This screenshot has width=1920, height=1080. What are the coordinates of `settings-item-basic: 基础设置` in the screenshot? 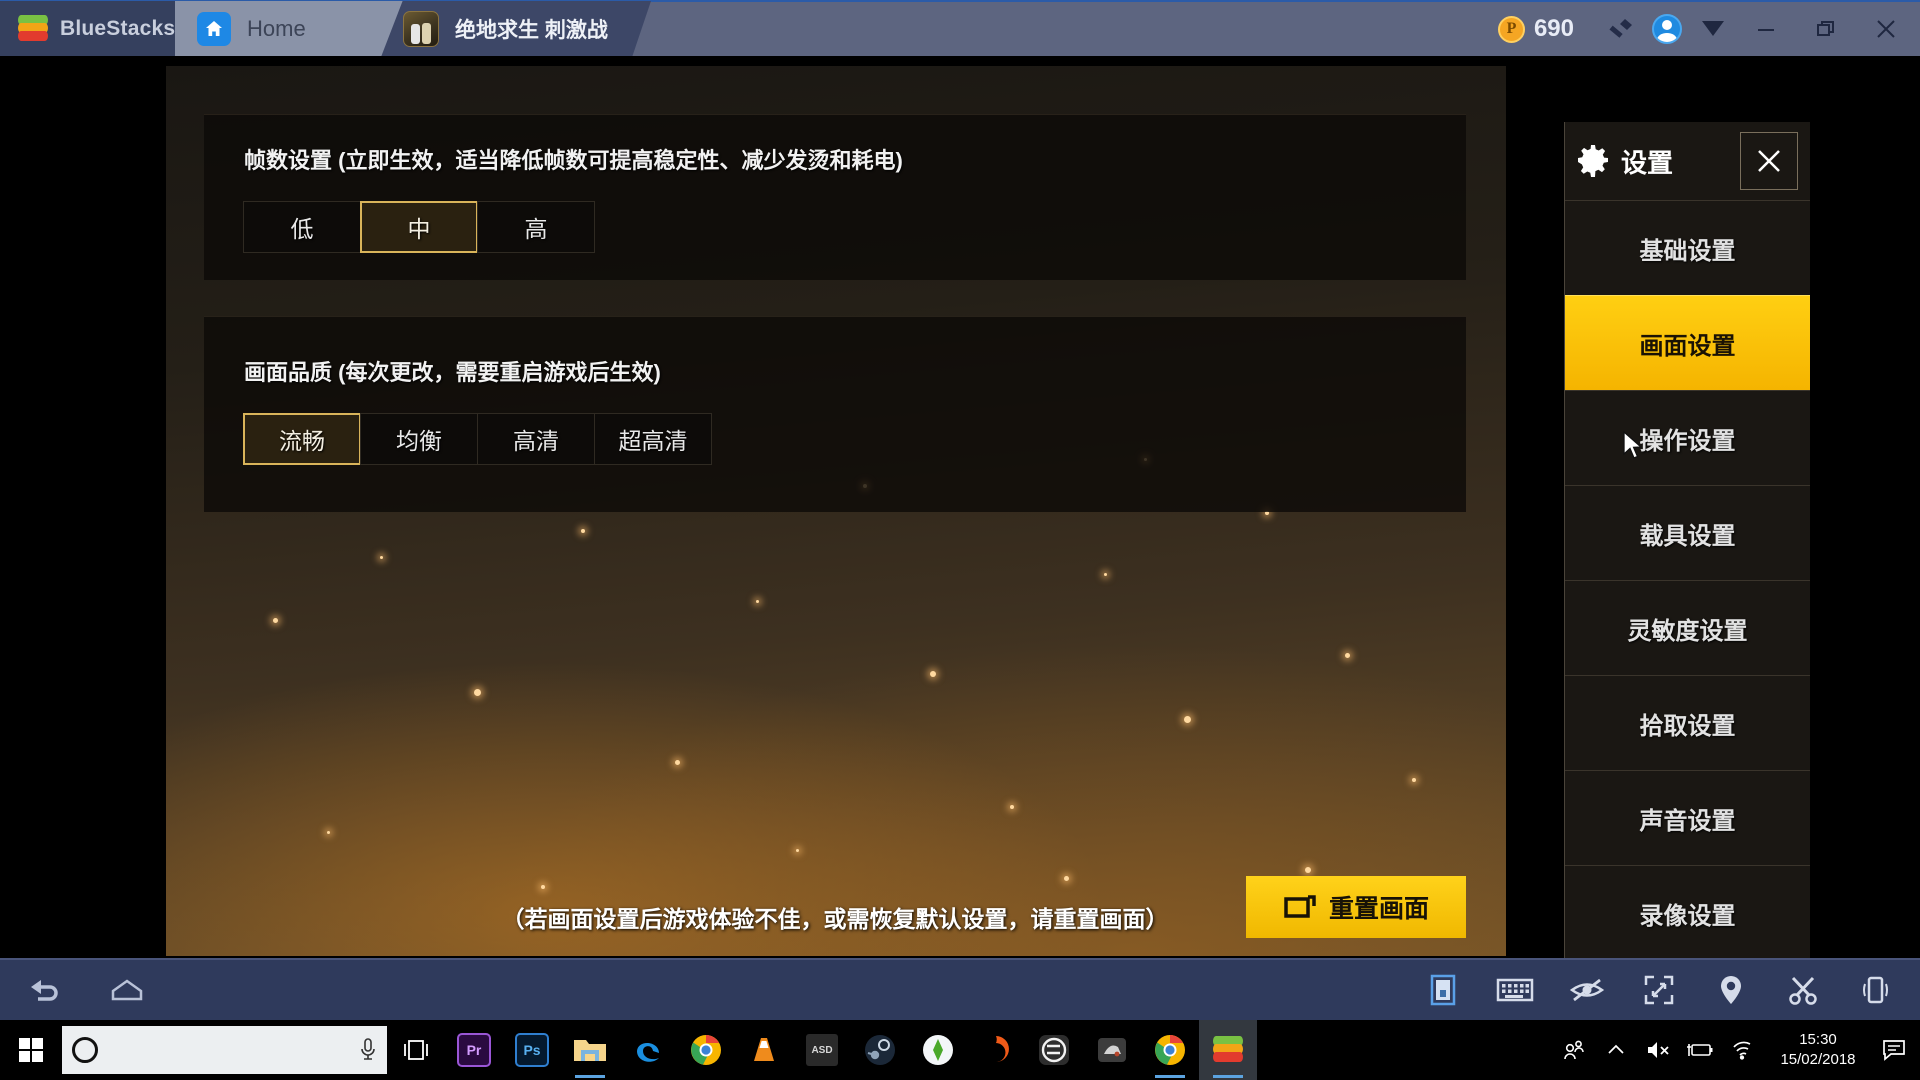 It's located at (1687, 247).